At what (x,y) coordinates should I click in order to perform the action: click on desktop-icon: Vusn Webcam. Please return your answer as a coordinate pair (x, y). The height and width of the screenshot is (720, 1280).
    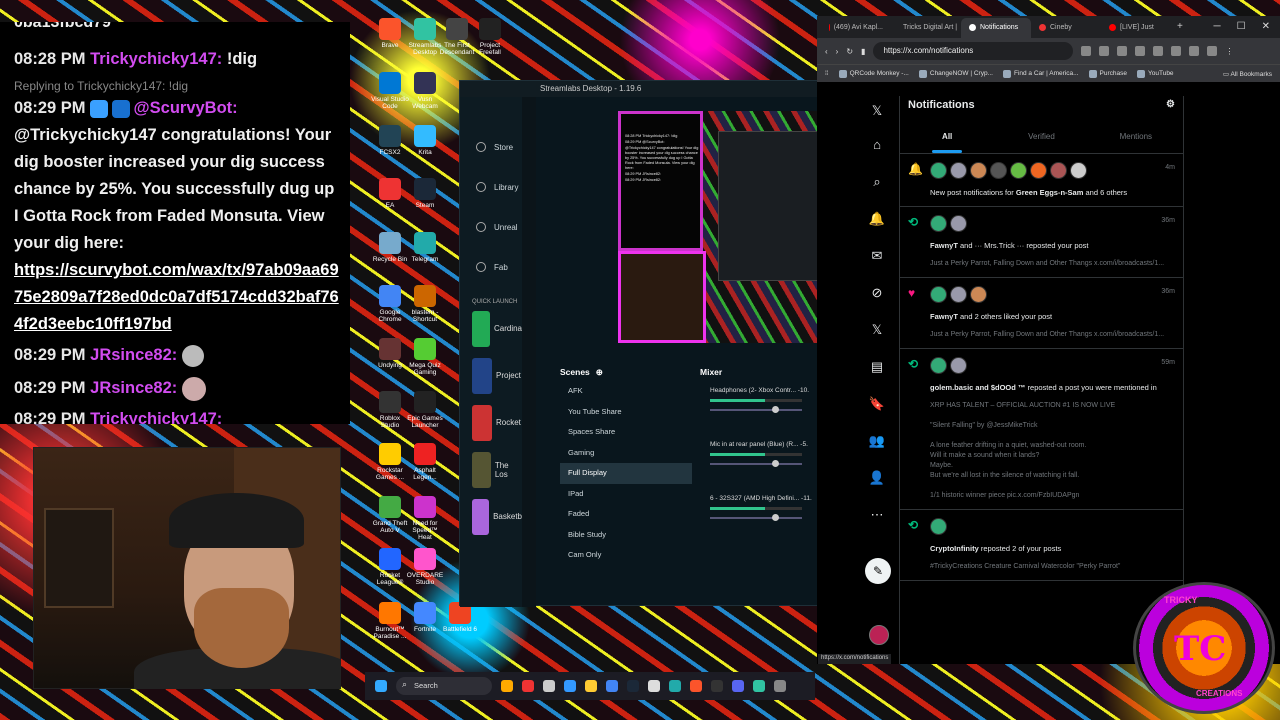
    Looking at the image, I should click on (425, 91).